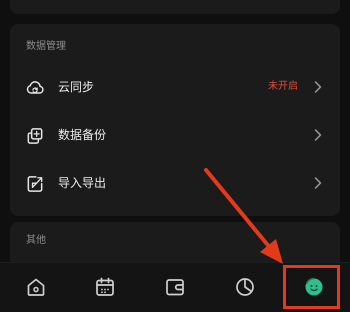 This screenshot has height=312, width=350. I want to click on data-backup-label: 数据备份, so click(82, 135).